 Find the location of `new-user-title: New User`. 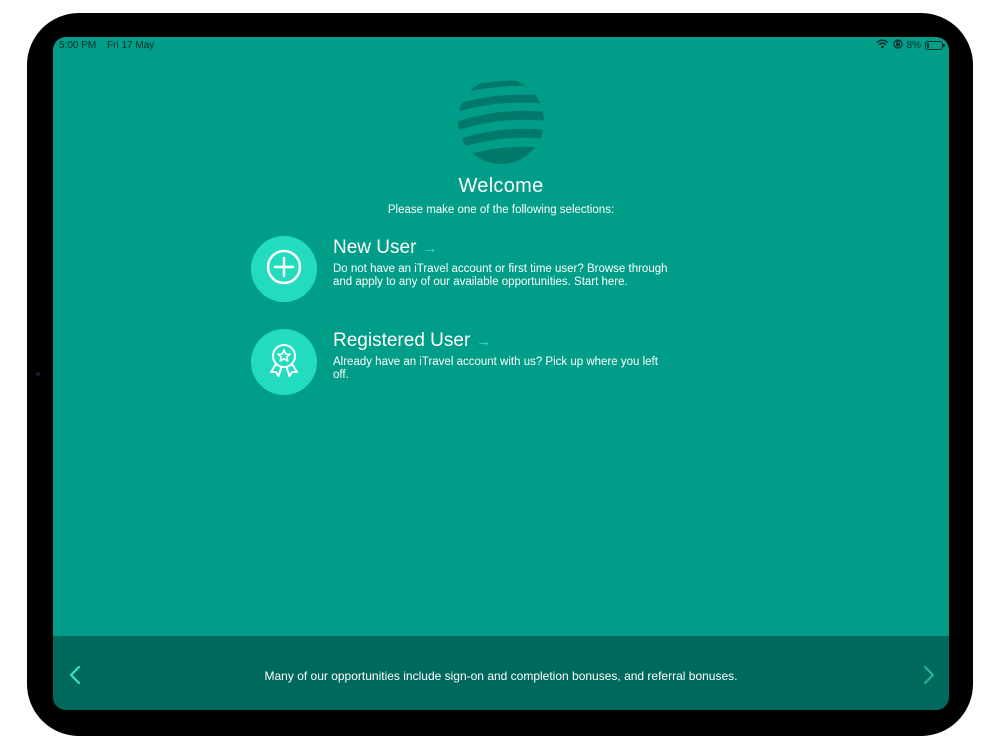

new-user-title: New User is located at coordinates (375, 247).